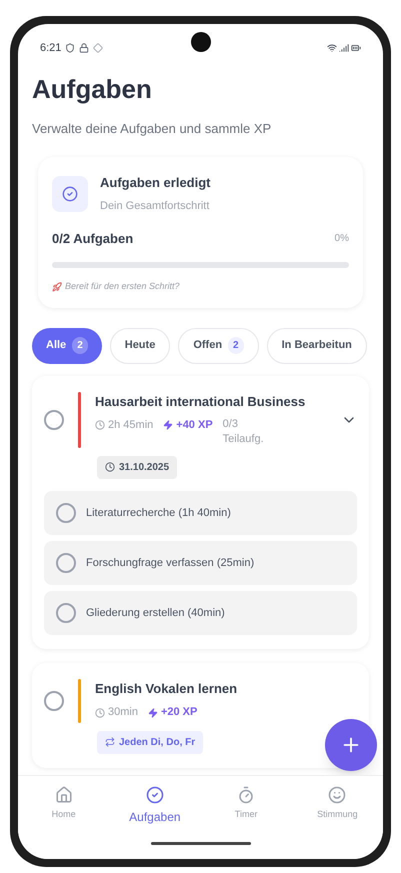  I want to click on subtask-label: Gliederung erstellen (40min), so click(155, 613).